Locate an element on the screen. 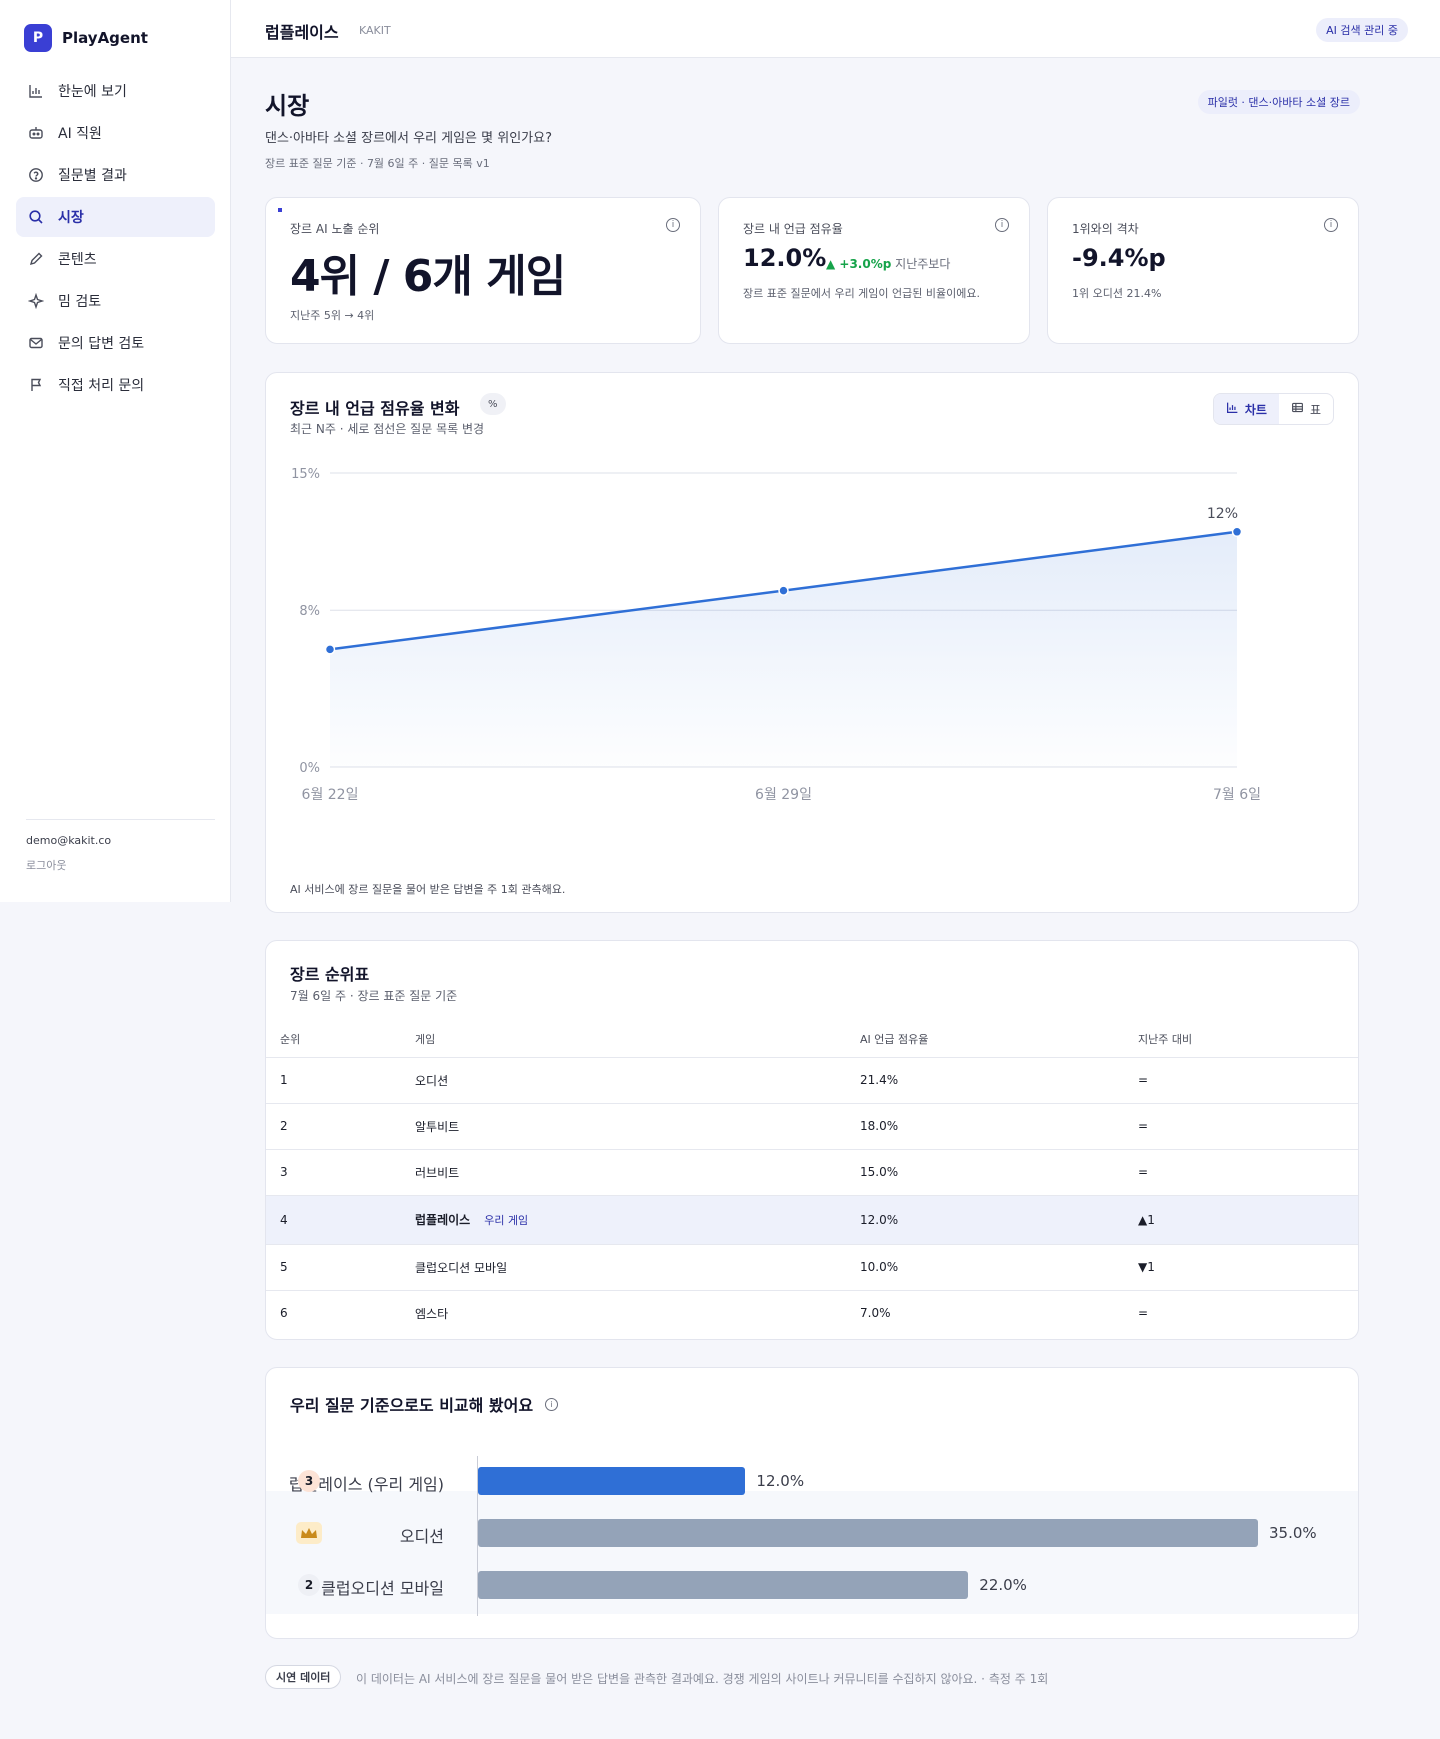  table-row: 4 럽플레이스 우리 게임 12.0% ▲1 is located at coordinates (812, 1220).